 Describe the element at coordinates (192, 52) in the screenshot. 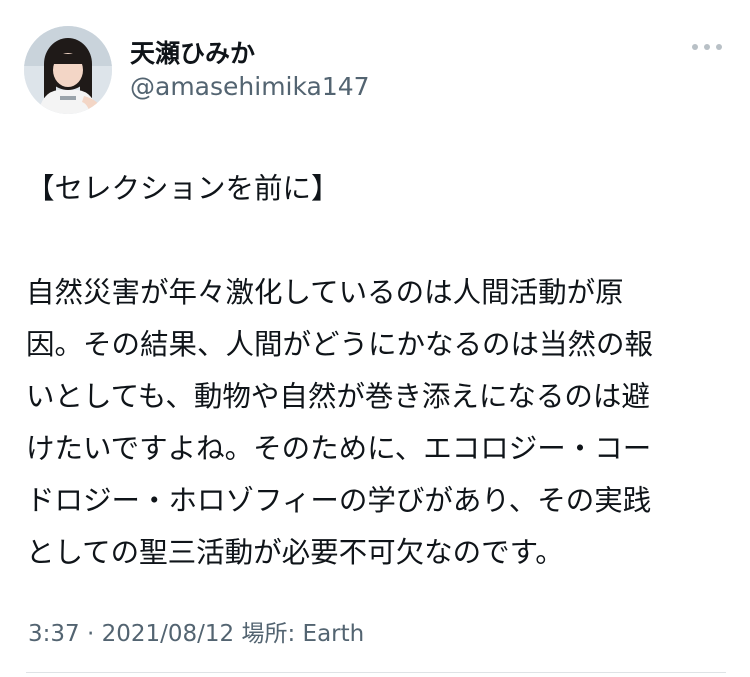

I see `author-display-name: 天瀬ひみか` at that location.